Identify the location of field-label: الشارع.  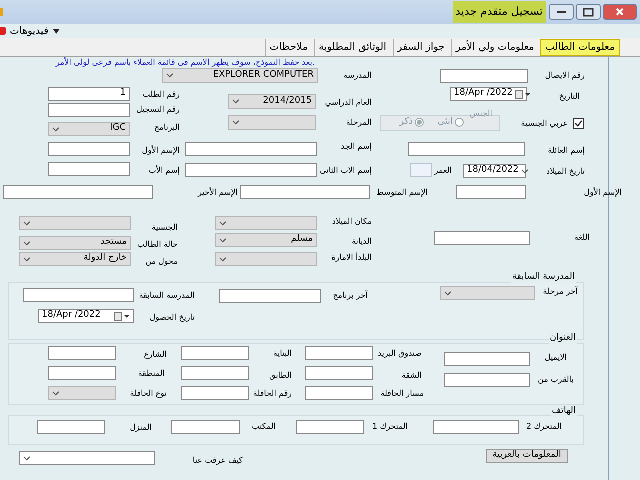
(155, 355).